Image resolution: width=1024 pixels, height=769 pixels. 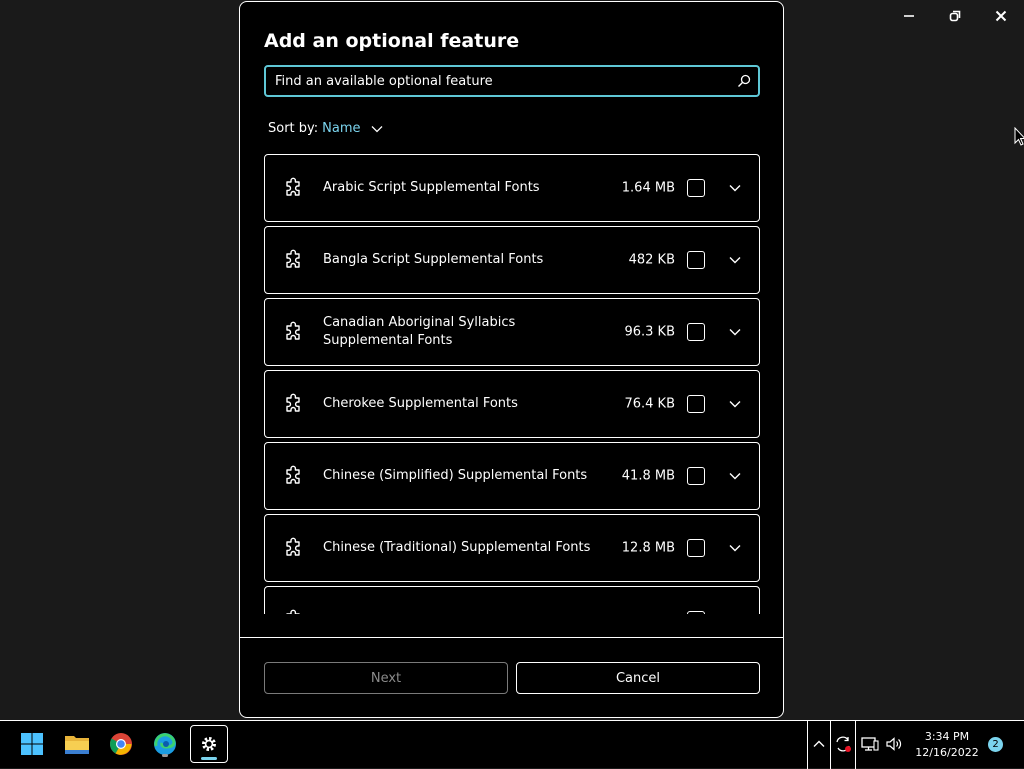 I want to click on minimize-button, so click(x=909, y=16).